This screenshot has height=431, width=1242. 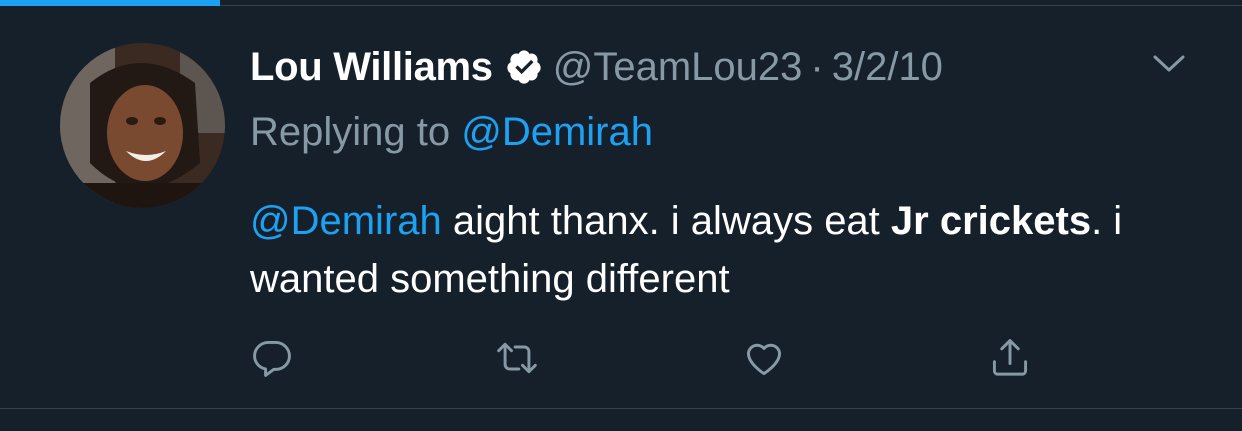 What do you see at coordinates (764, 358) in the screenshot?
I see `heart-icon` at bounding box center [764, 358].